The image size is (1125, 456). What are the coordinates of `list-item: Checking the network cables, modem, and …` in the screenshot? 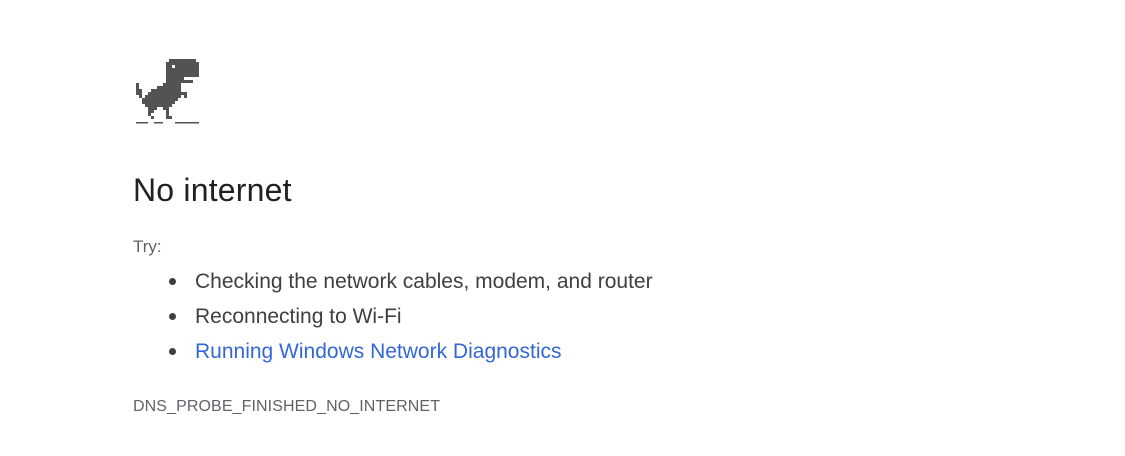 It's located at (601, 281).